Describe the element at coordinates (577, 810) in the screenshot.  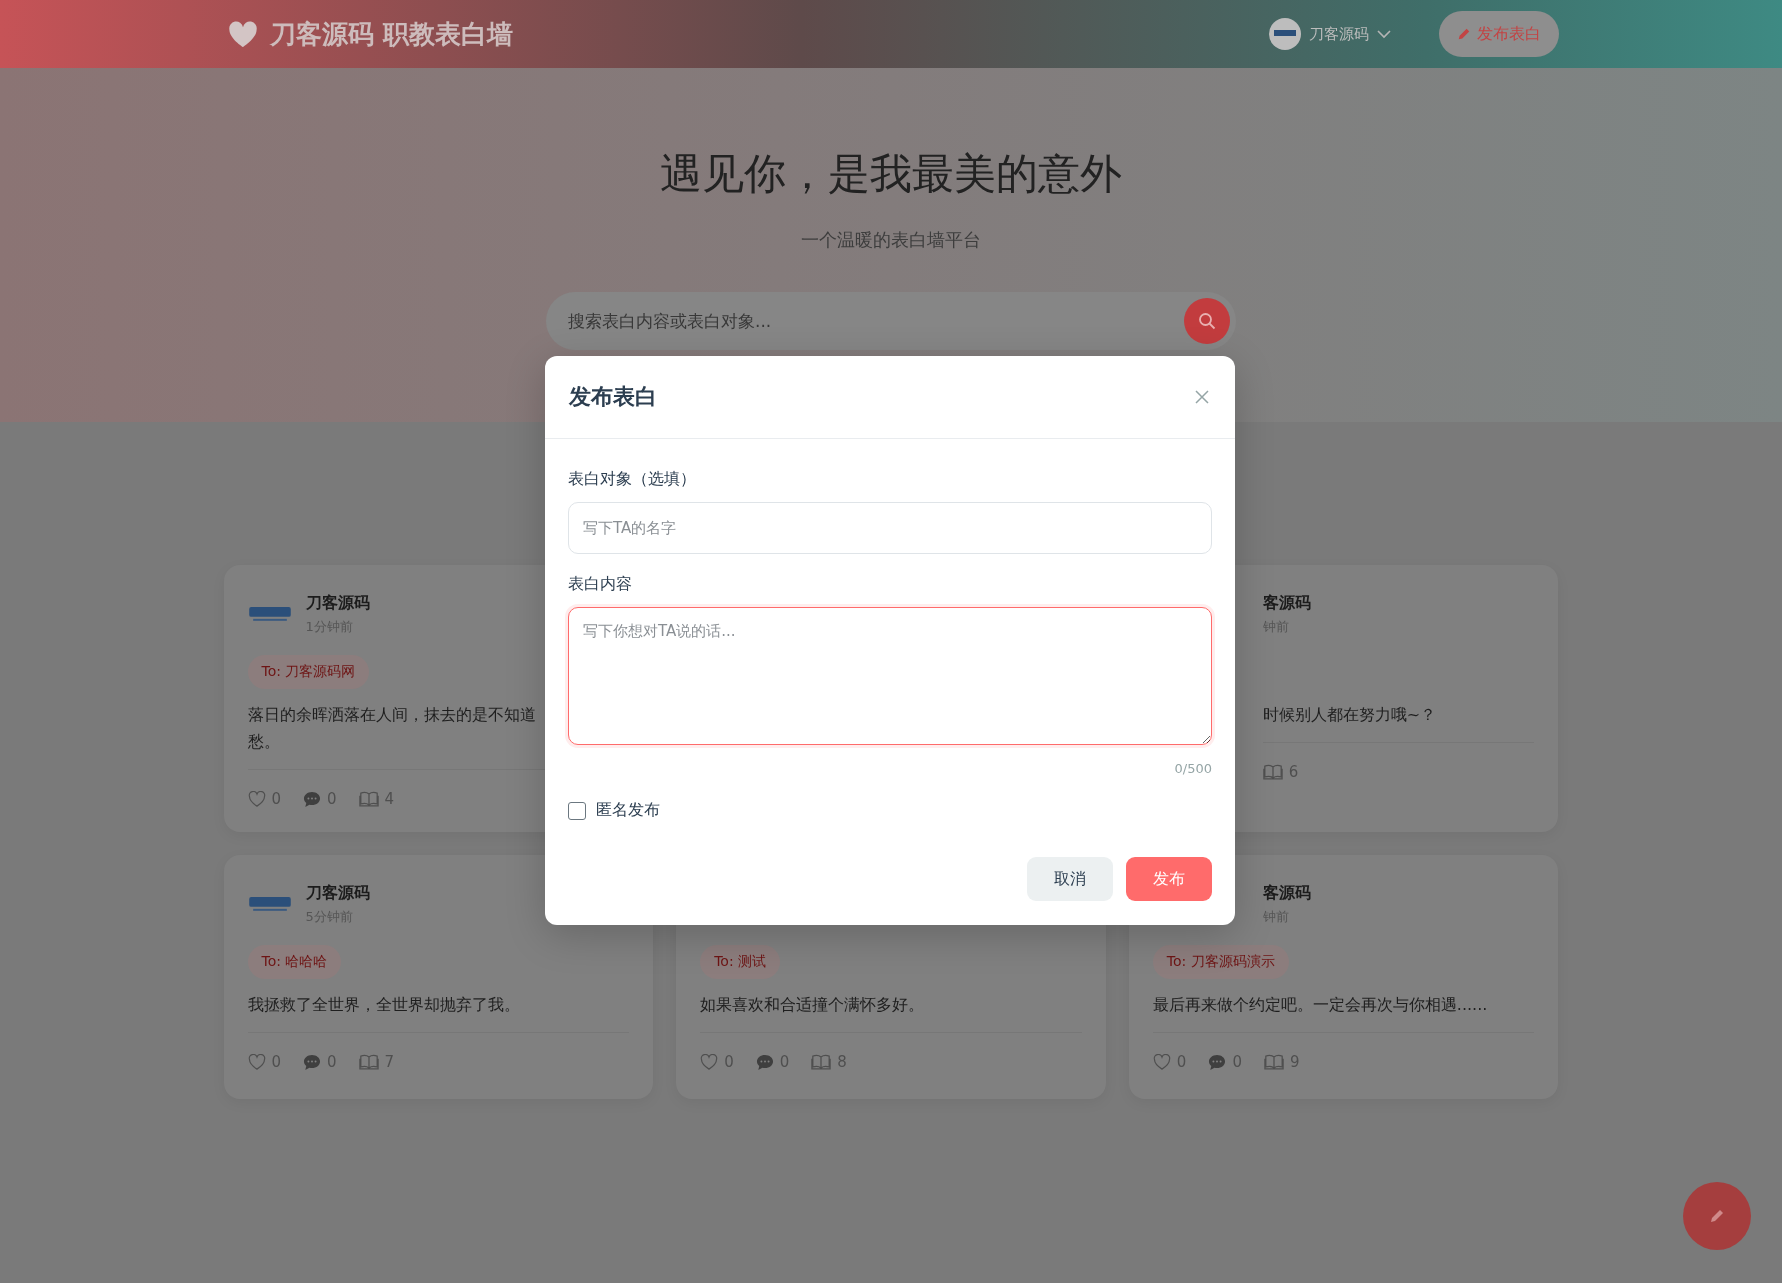
I see `anonymous-checkbox` at that location.